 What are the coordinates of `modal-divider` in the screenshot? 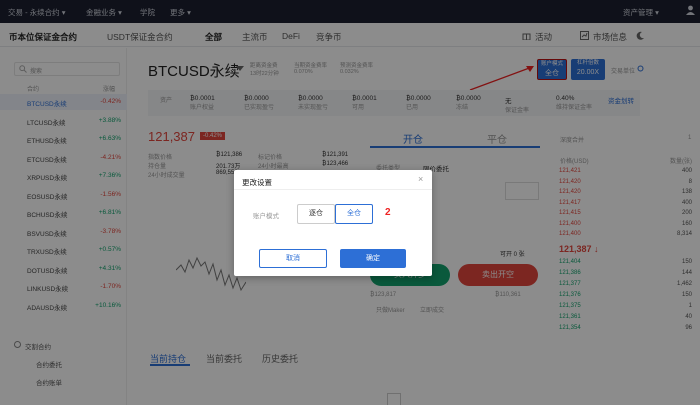 It's located at (333, 189).